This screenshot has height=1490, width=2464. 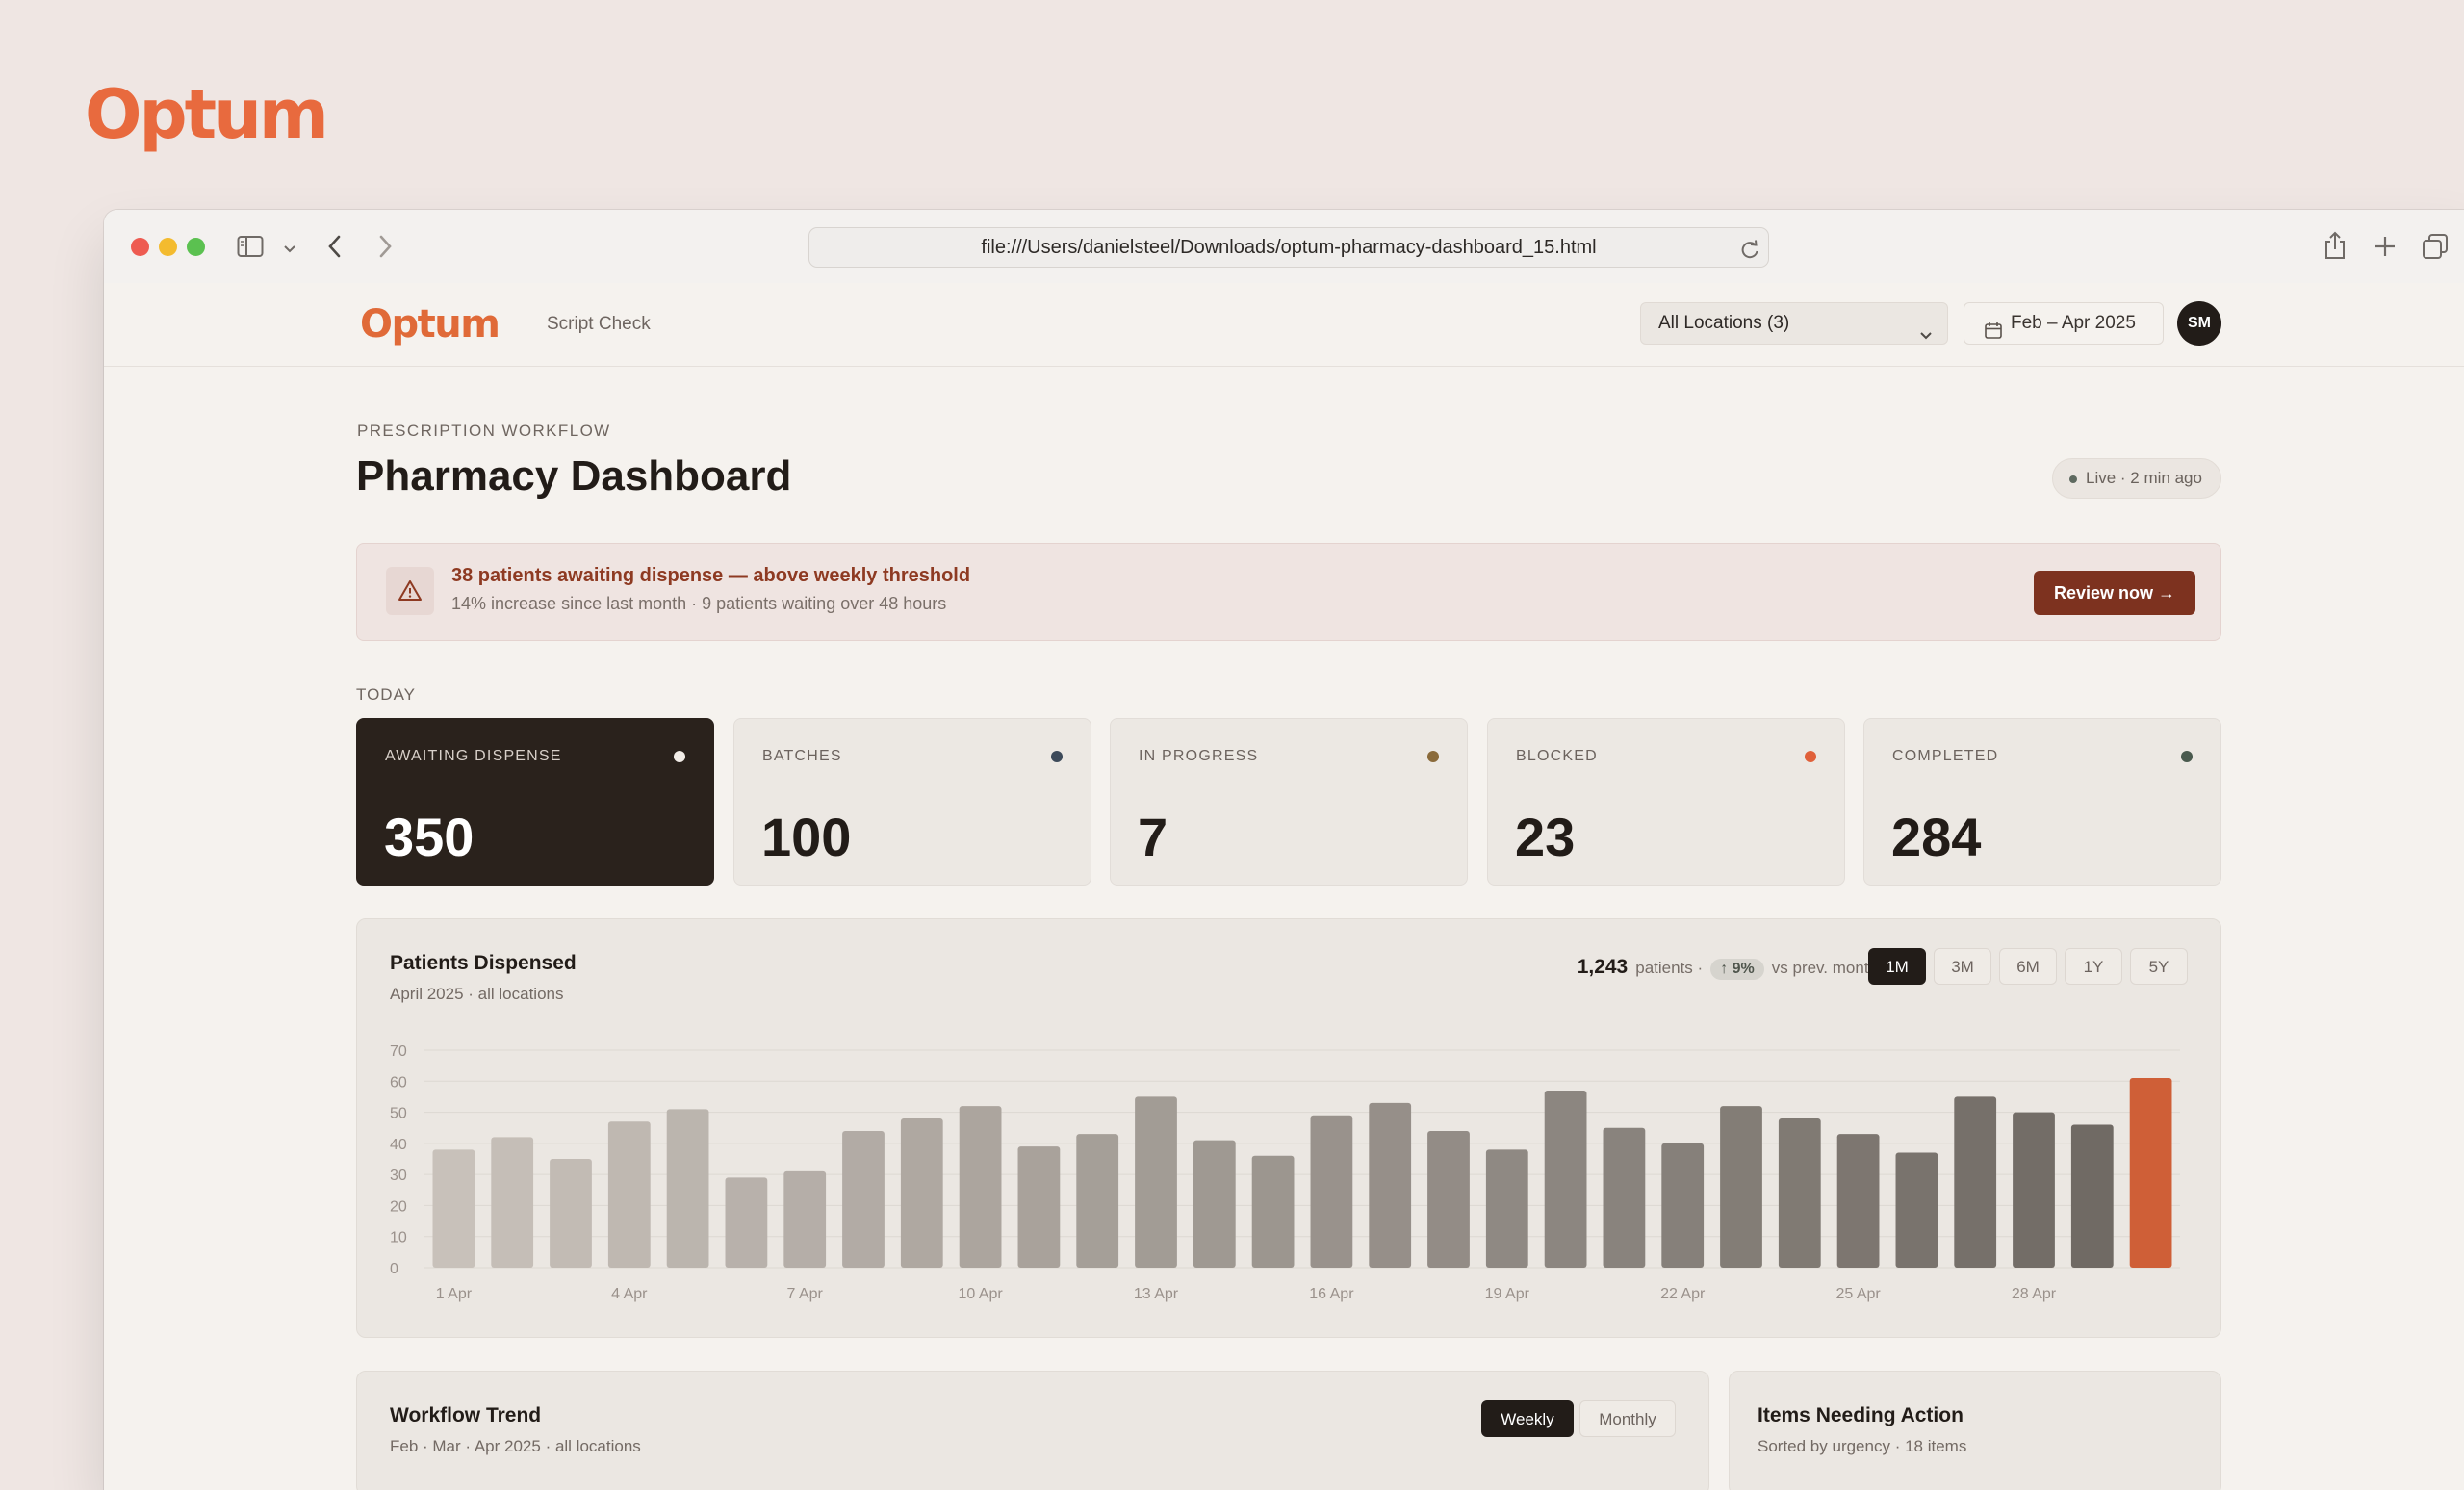 I want to click on panel-subtitle: Sorted by urgency · 18 items, so click(x=1862, y=1446).